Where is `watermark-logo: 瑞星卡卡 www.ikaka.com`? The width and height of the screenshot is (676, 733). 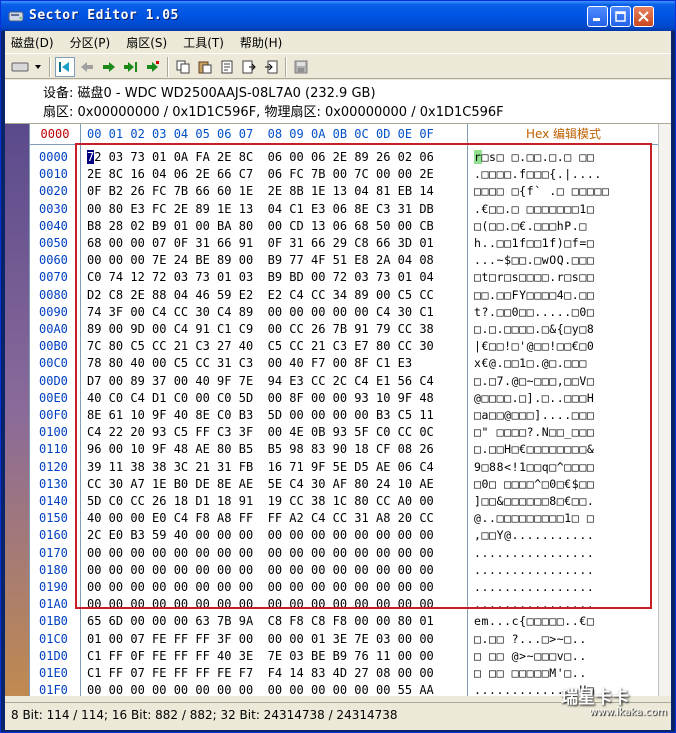 watermark-logo: 瑞星卡卡 www.ikaka.com is located at coordinates (617, 706).